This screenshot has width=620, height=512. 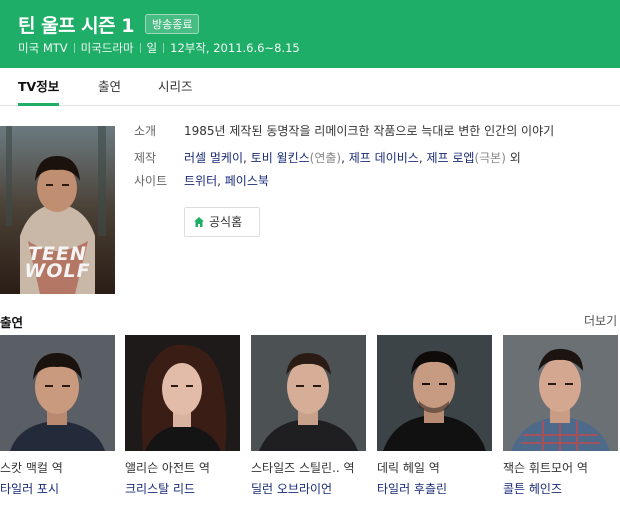 What do you see at coordinates (369, 131) in the screenshot?
I see `synopsis-text: 1985년 제작된 동명작을 리메이크한 작품으로 늑대로 변한 인간의 이야기` at bounding box center [369, 131].